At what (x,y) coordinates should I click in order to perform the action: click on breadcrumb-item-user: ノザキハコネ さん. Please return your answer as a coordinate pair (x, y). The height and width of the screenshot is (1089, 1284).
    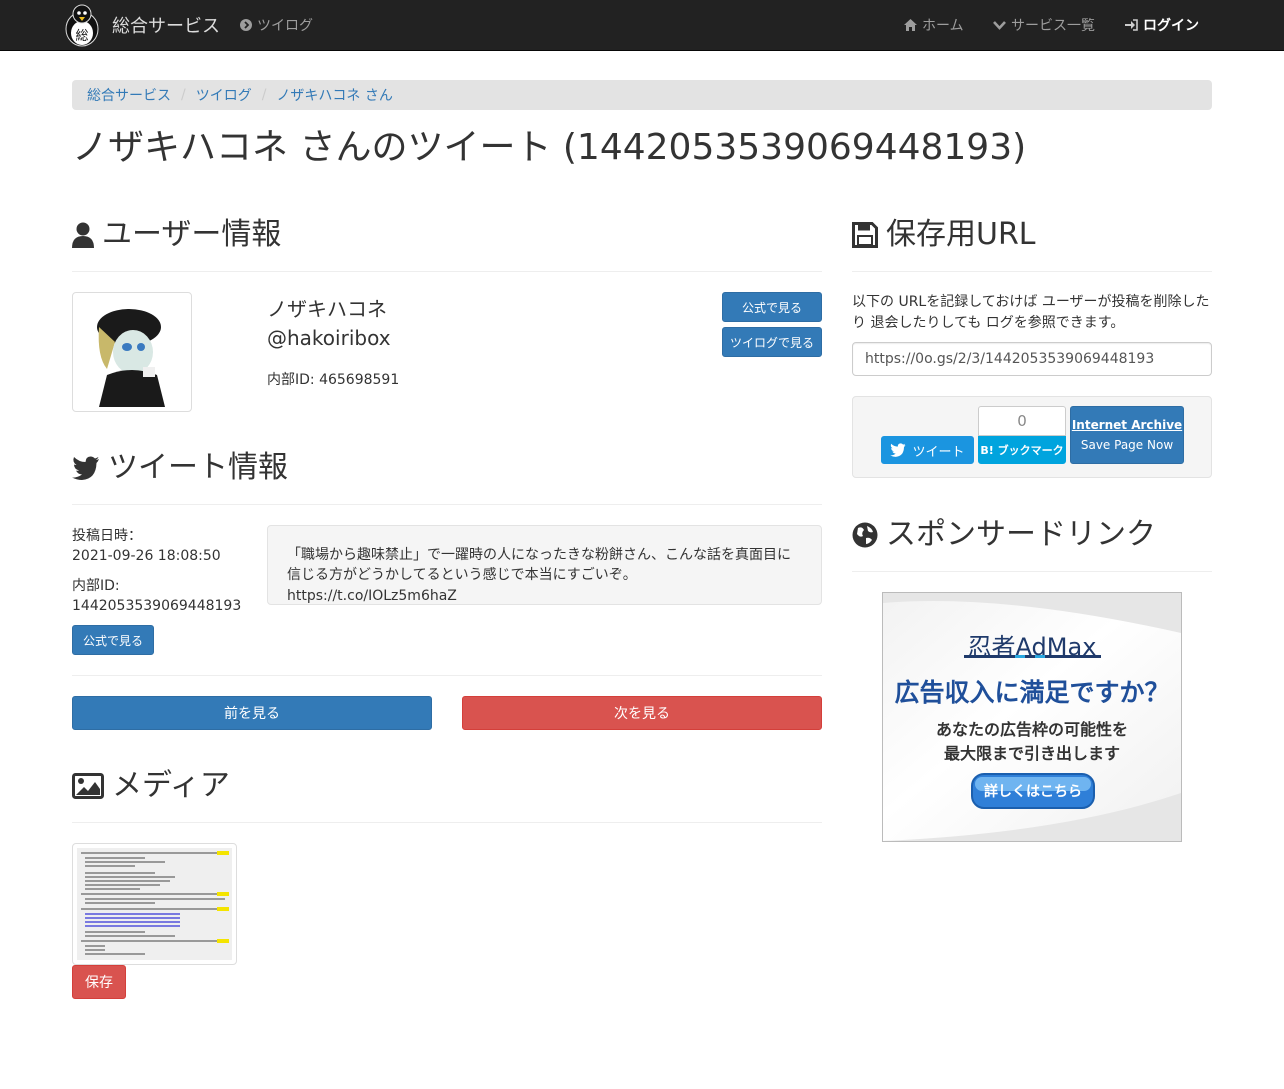
    Looking at the image, I should click on (334, 95).